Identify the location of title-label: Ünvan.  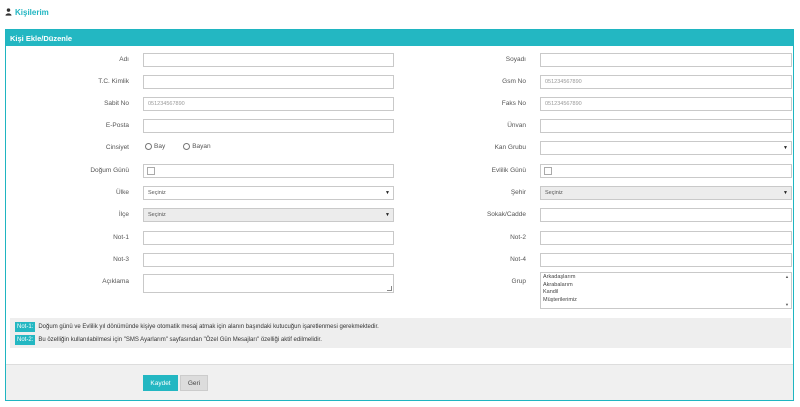
(516, 125).